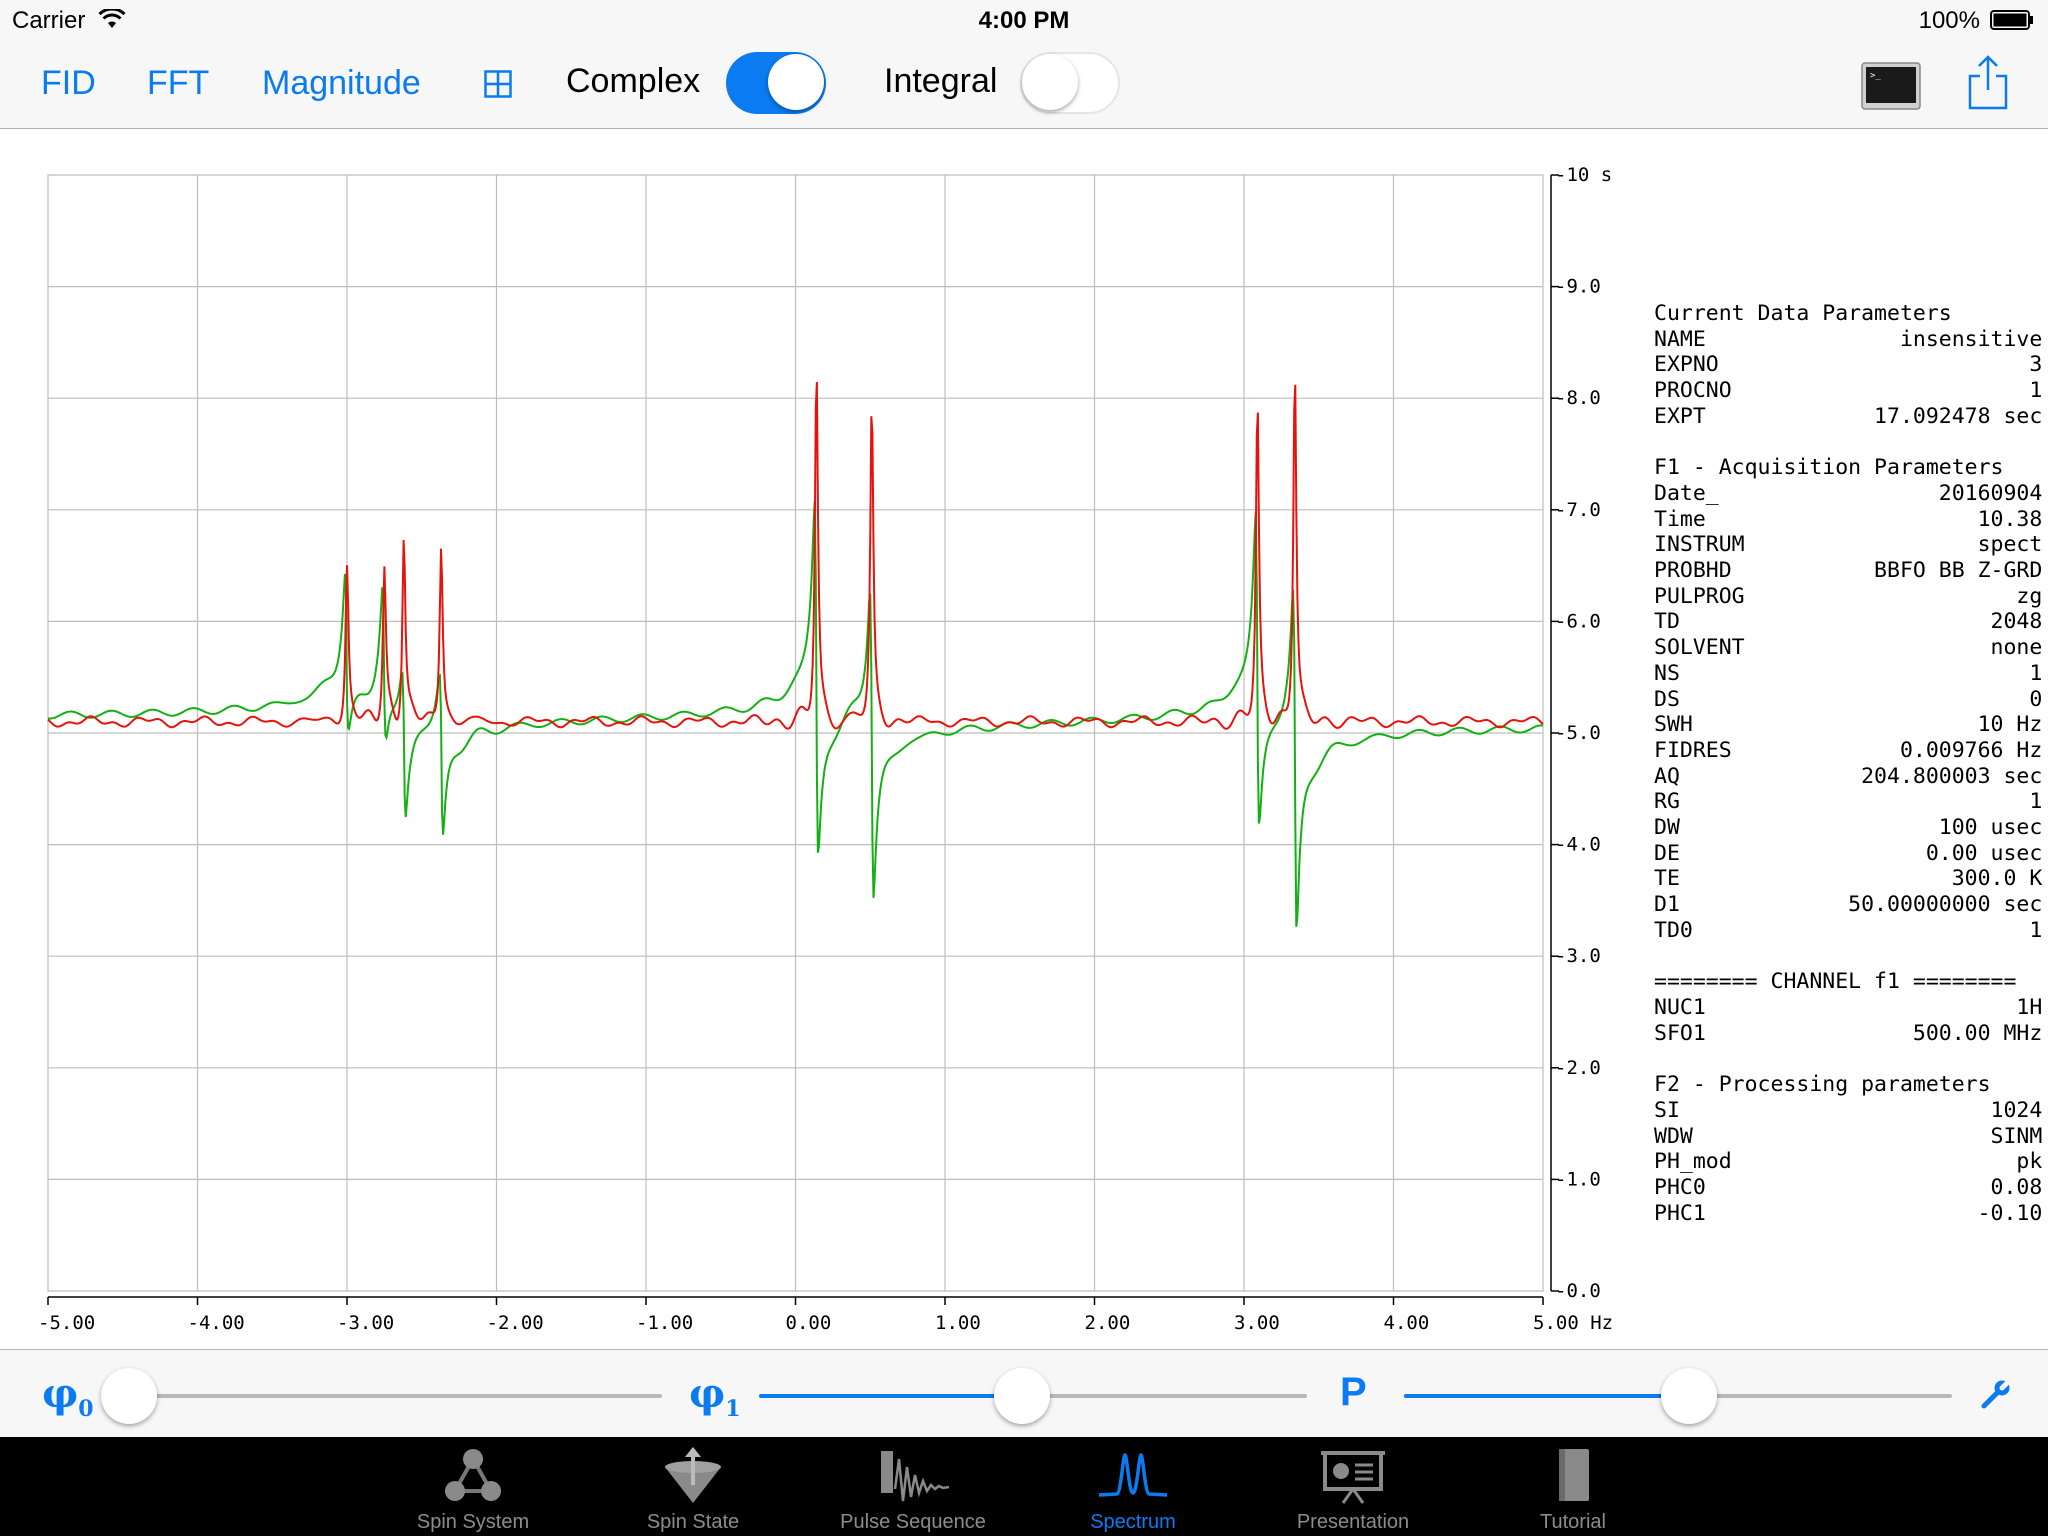 Image resolution: width=2048 pixels, height=1536 pixels. I want to click on phi1-slider-thumb, so click(1022, 1396).